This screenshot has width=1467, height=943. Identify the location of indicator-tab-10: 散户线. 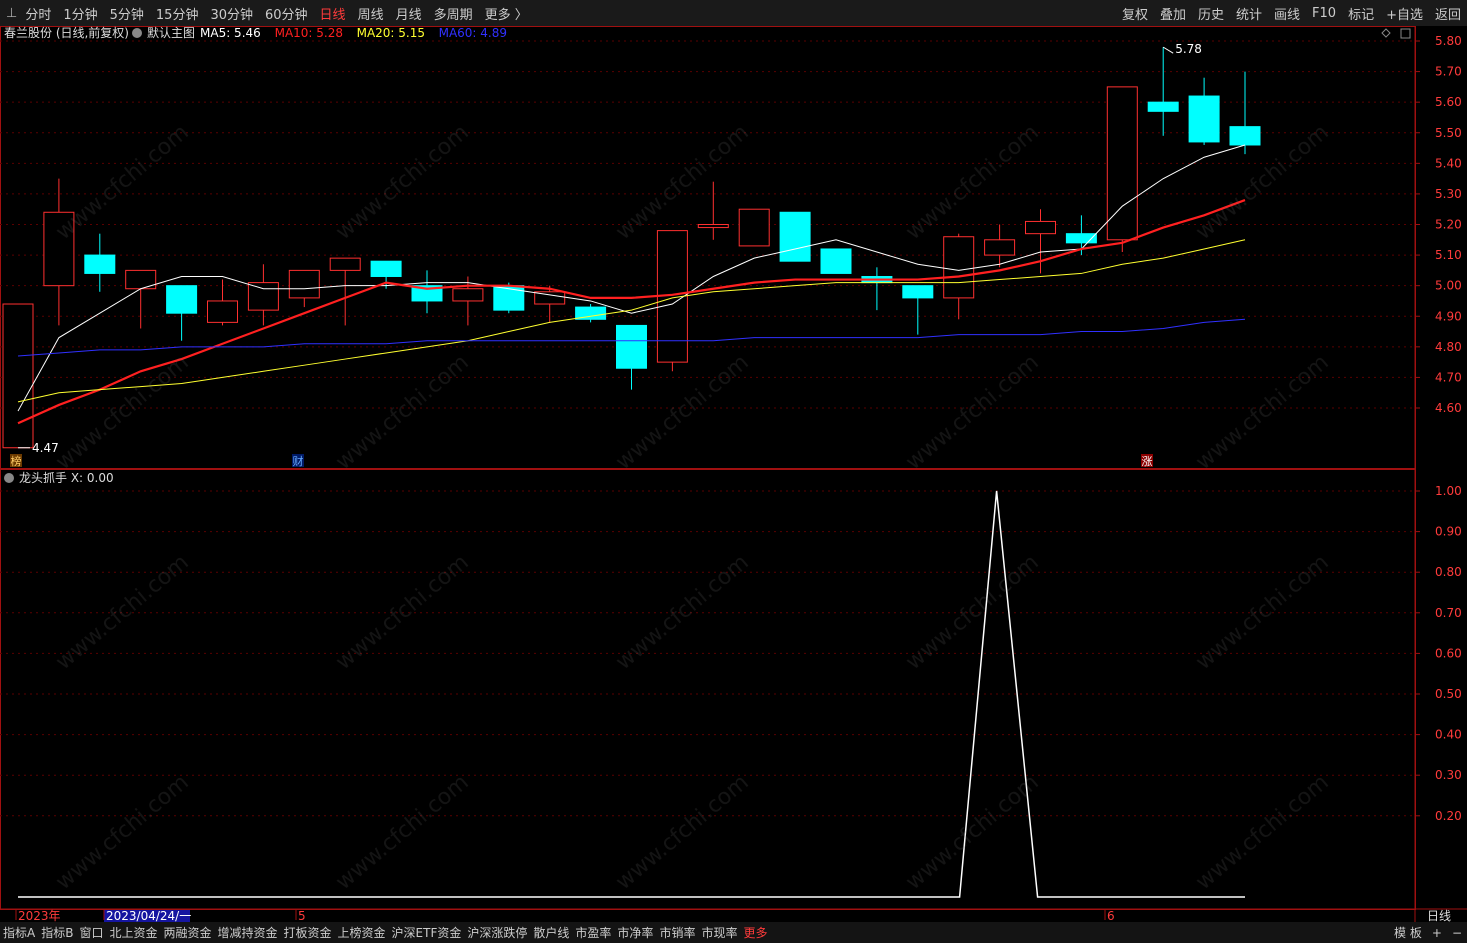
(551, 932).